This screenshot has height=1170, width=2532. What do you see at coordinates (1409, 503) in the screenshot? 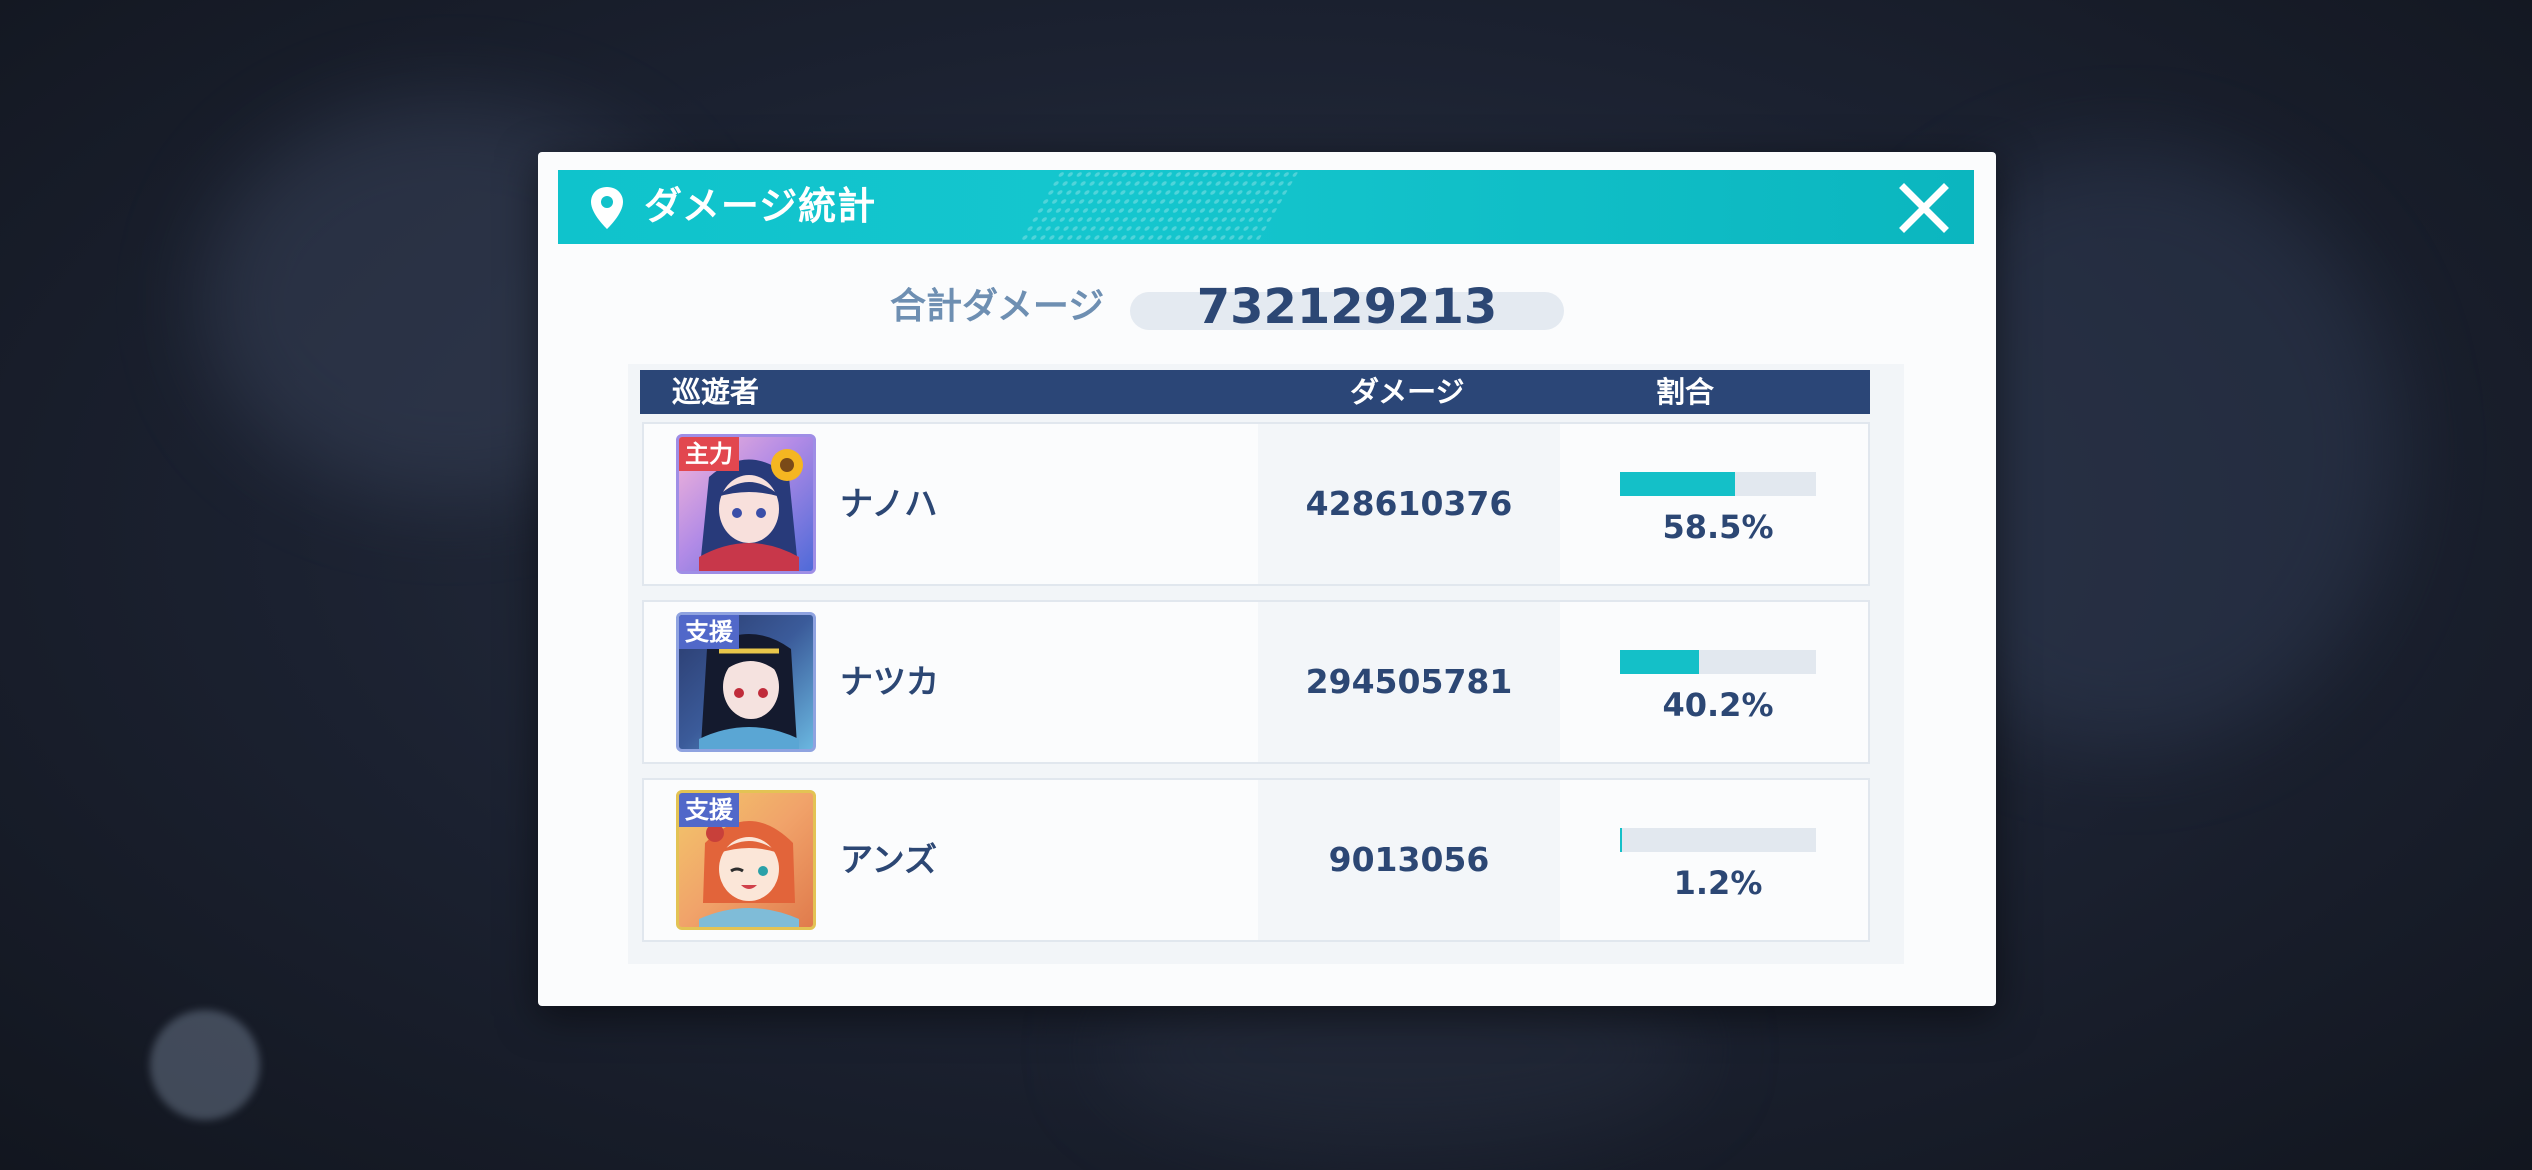
I see `damage-value: 428610376` at bounding box center [1409, 503].